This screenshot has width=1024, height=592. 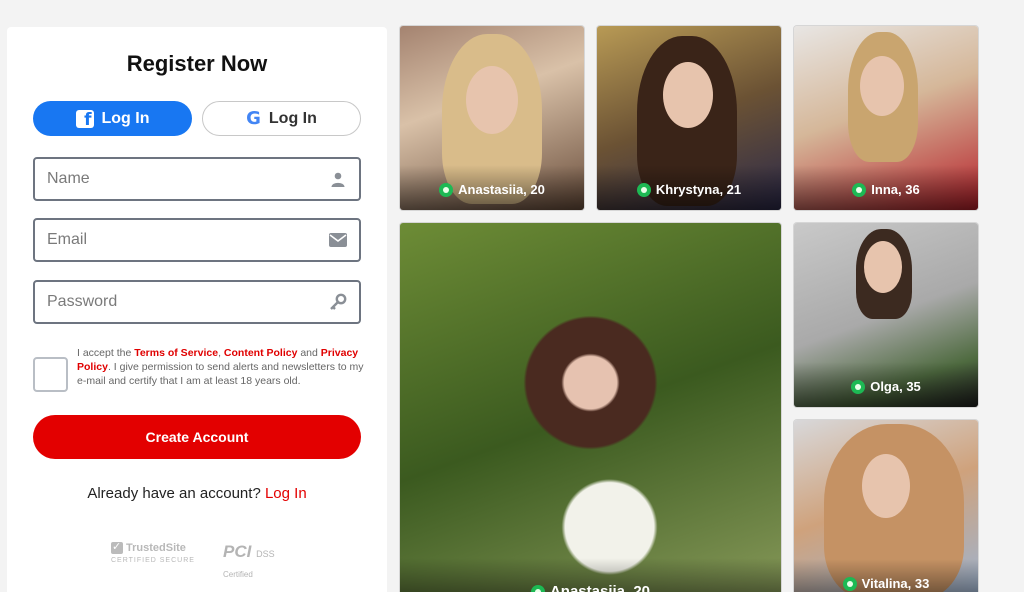 I want to click on terms-prefix: I accept the, so click(x=106, y=353).